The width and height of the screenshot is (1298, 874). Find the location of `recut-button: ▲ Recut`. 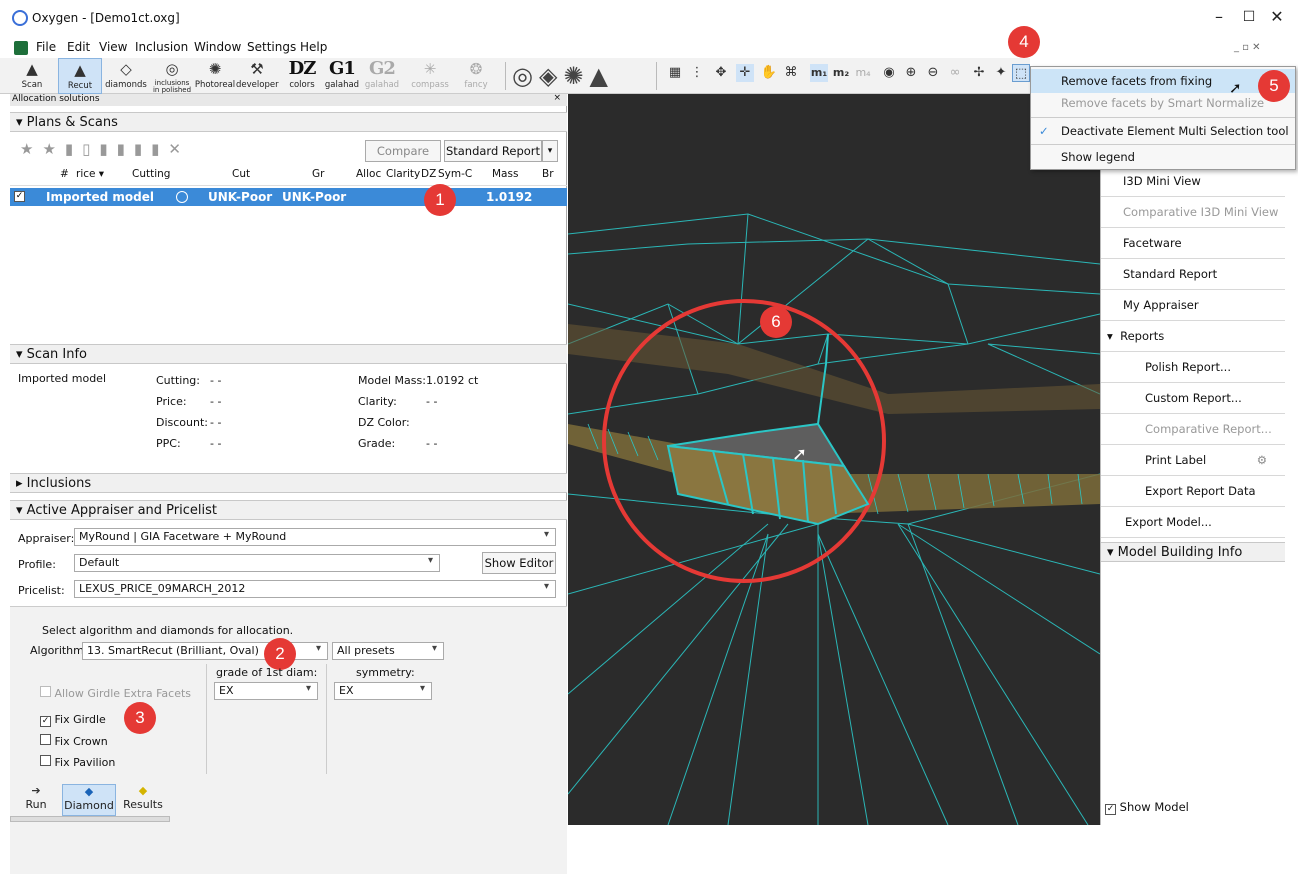

recut-button: ▲ Recut is located at coordinates (80, 76).